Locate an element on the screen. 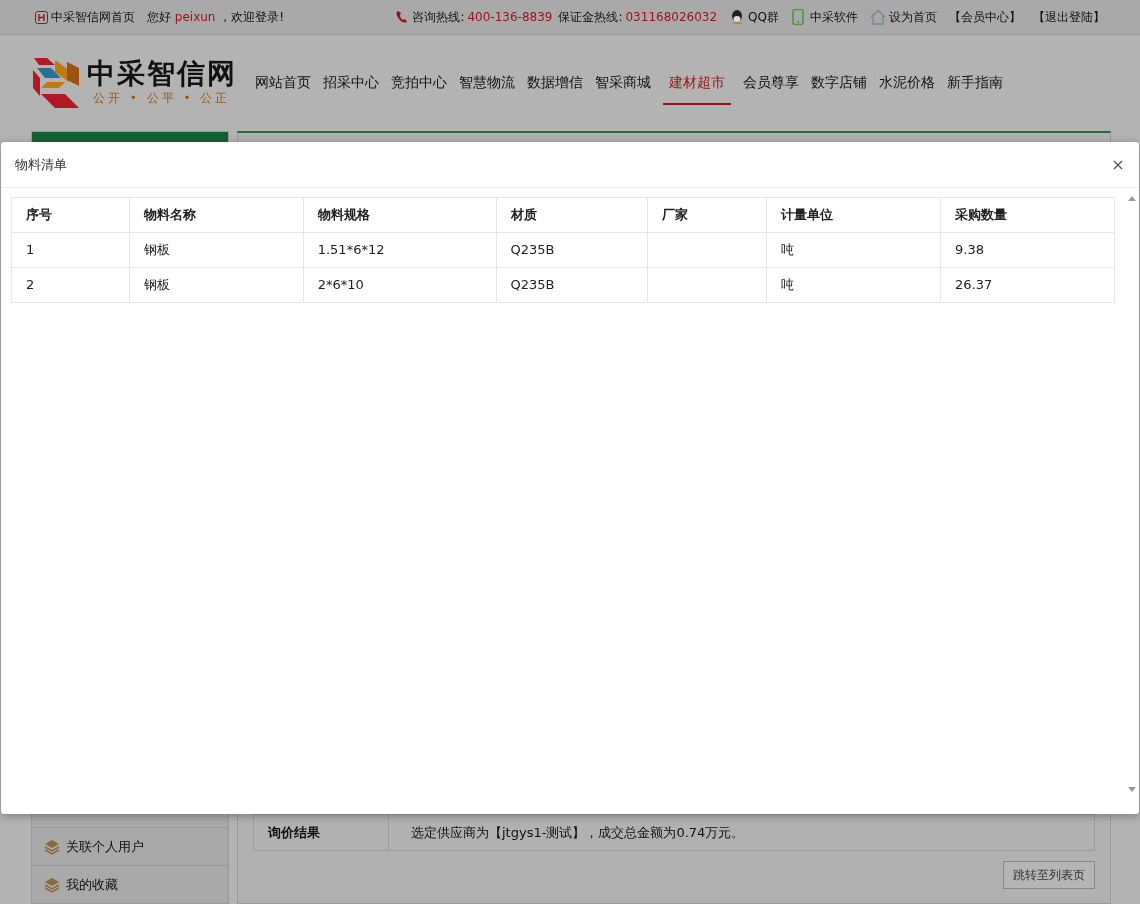  table-cell: 1 is located at coordinates (70, 250).